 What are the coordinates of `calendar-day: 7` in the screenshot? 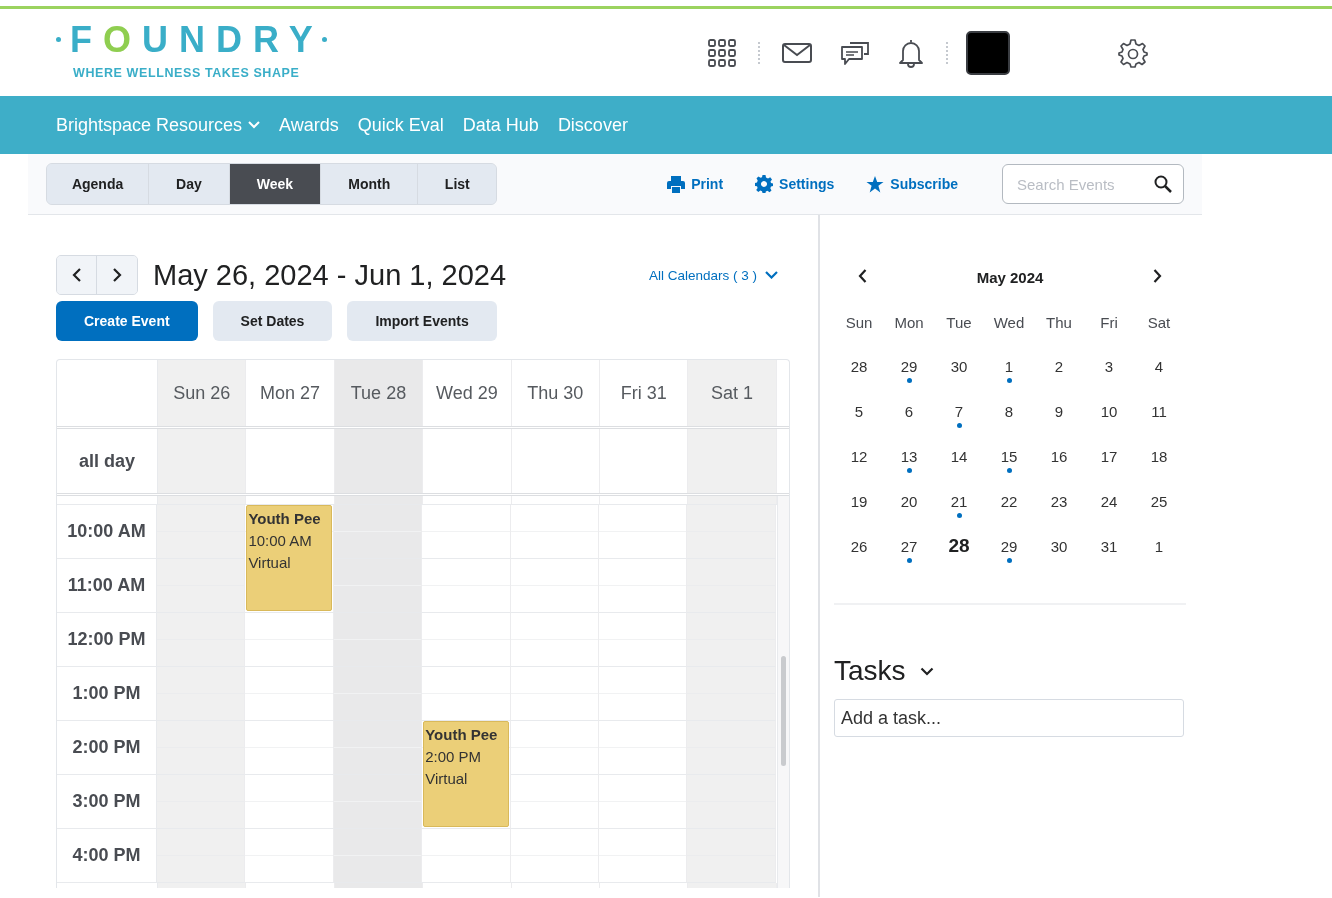 It's located at (959, 411).